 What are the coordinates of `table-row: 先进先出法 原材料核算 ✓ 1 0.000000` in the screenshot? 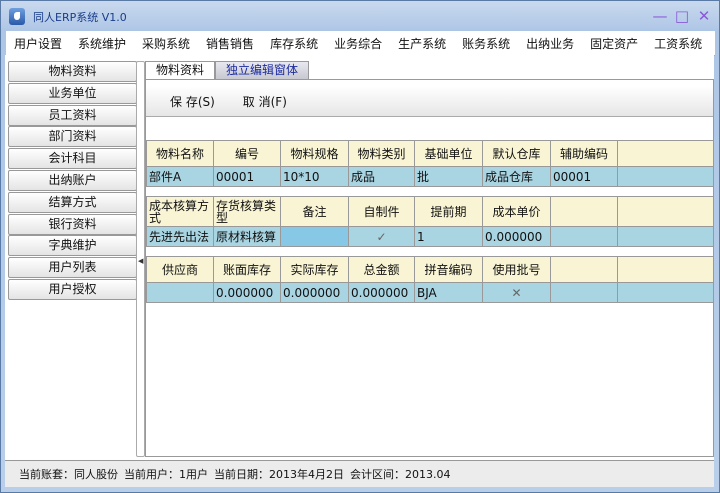 It's located at (430, 236).